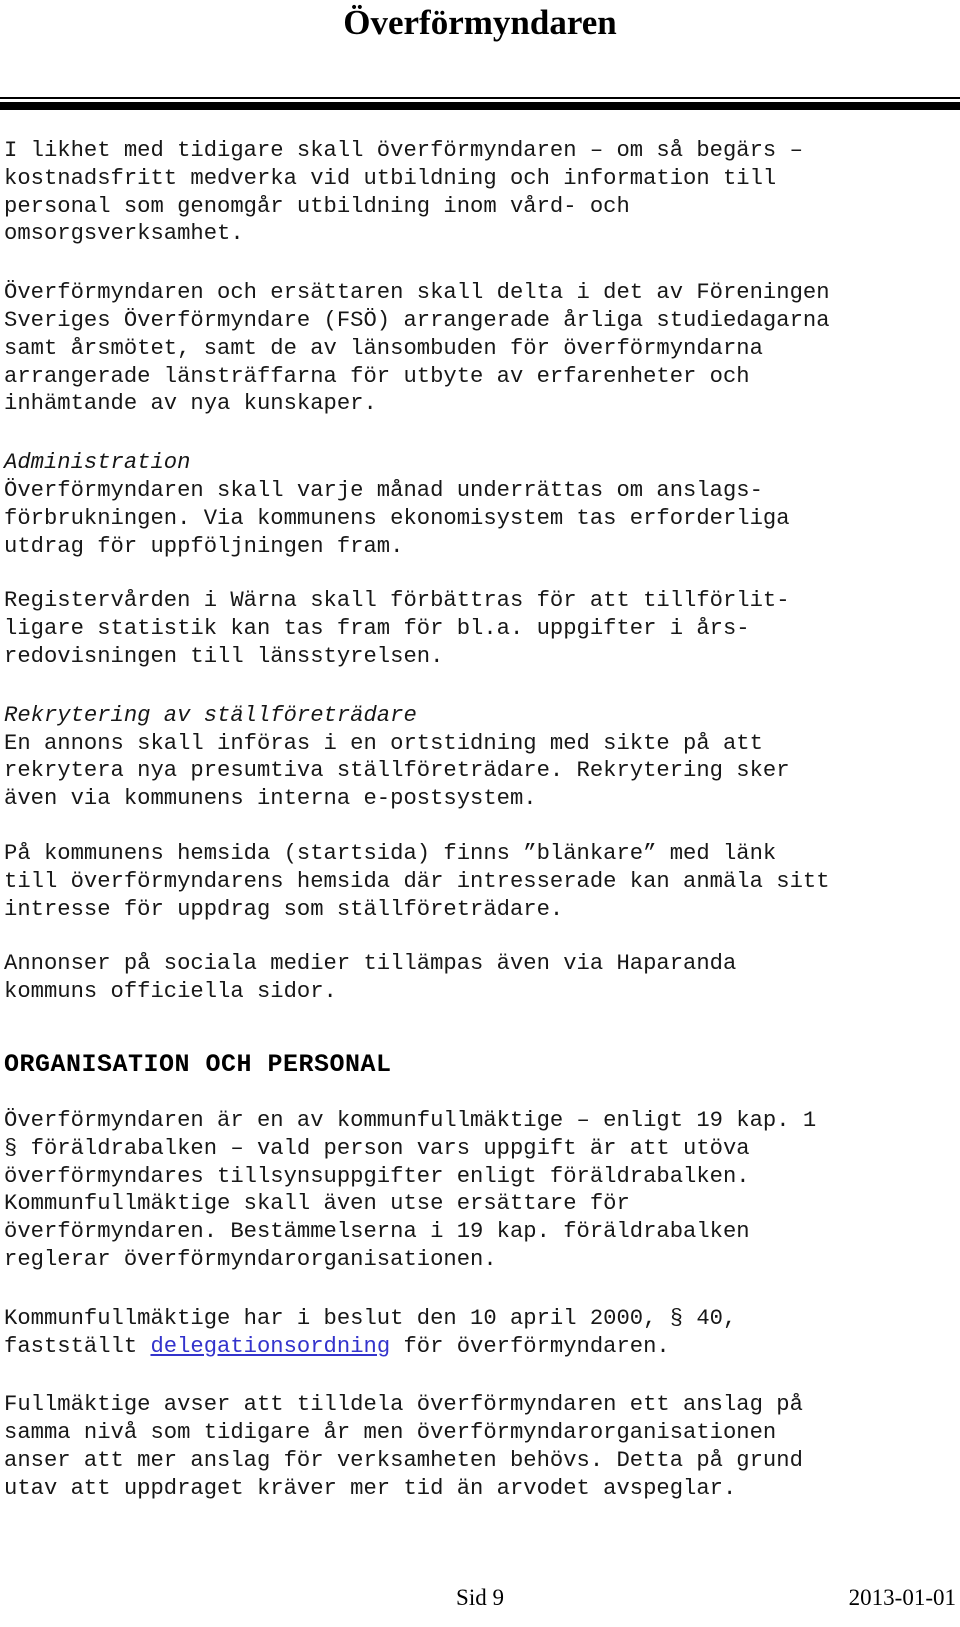 The height and width of the screenshot is (1627, 960). I want to click on footer-date: 2013-01-01, so click(902, 1597).